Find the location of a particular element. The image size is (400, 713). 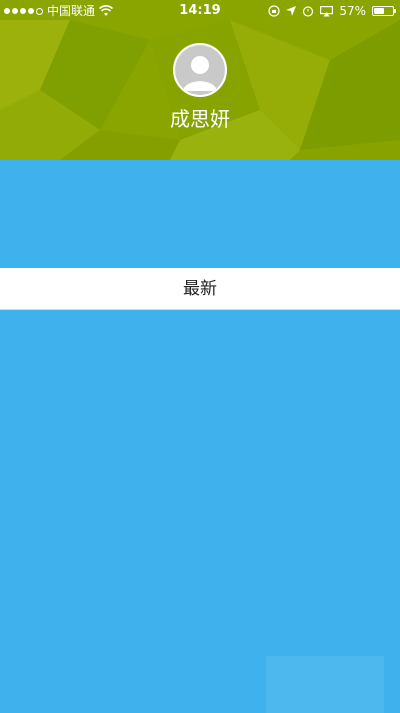

alarm-icon is located at coordinates (308, 11).